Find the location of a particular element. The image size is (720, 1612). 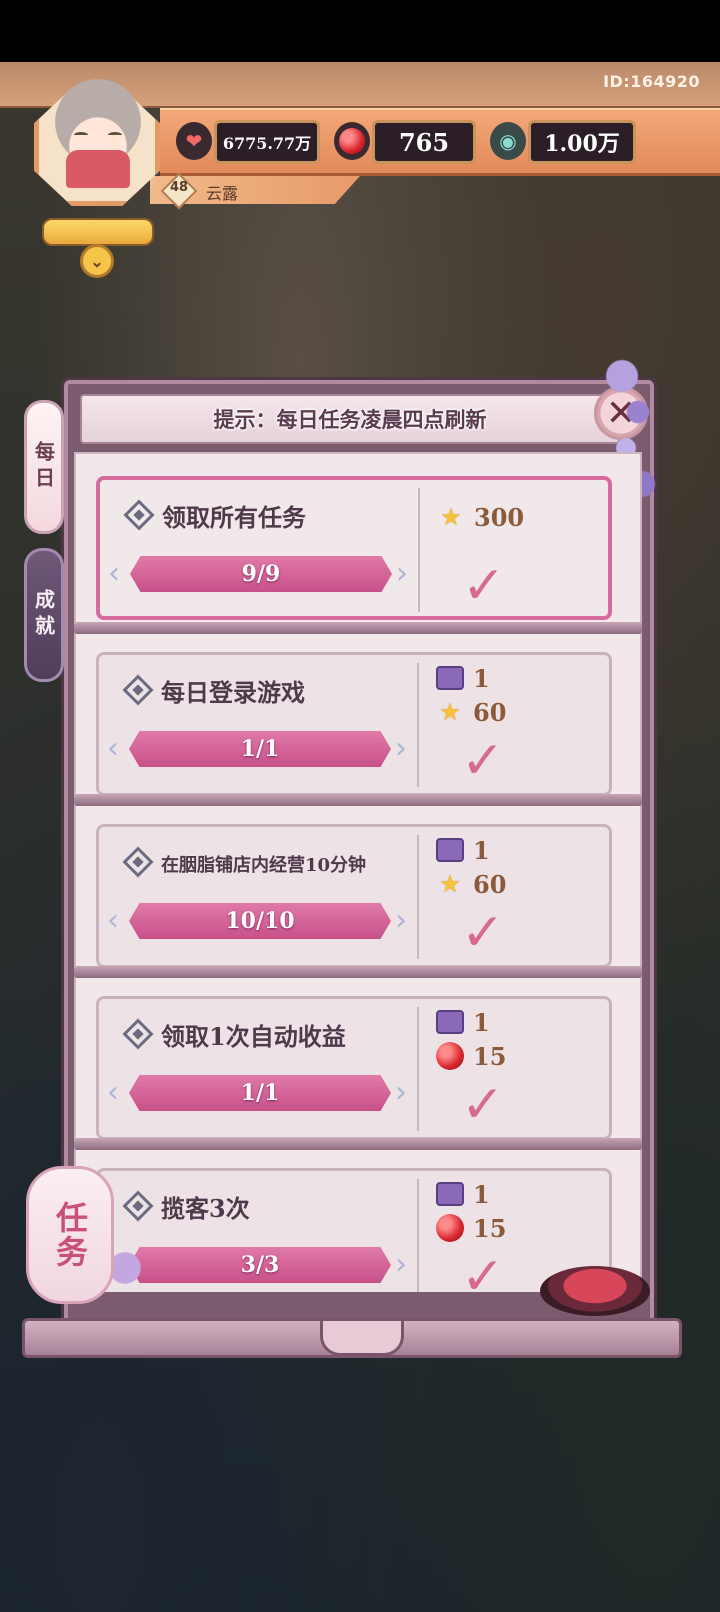

status-bar is located at coordinates (360, 31).